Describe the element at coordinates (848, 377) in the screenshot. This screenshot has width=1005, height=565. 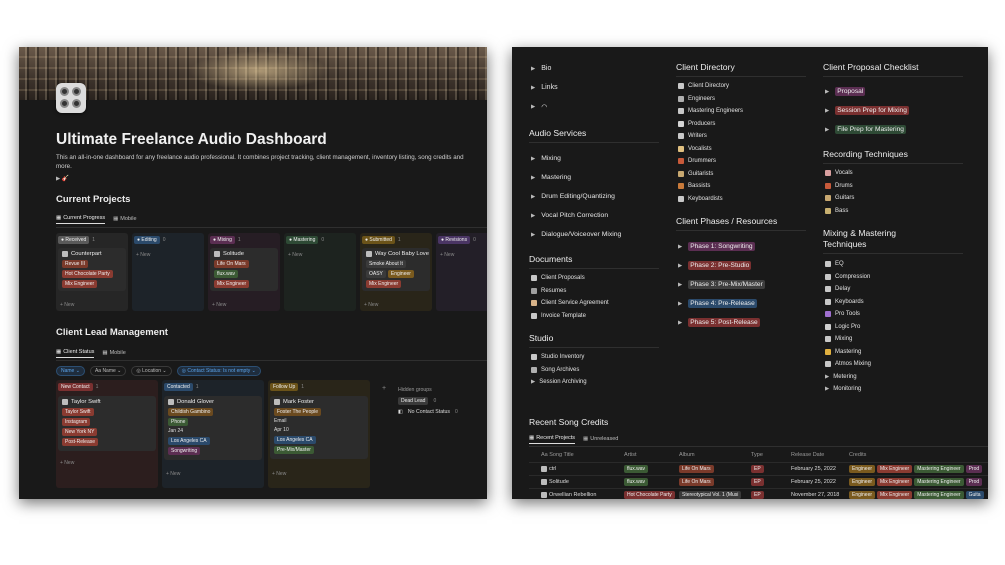
I see `toggle-metering: ▶ Metering` at that location.